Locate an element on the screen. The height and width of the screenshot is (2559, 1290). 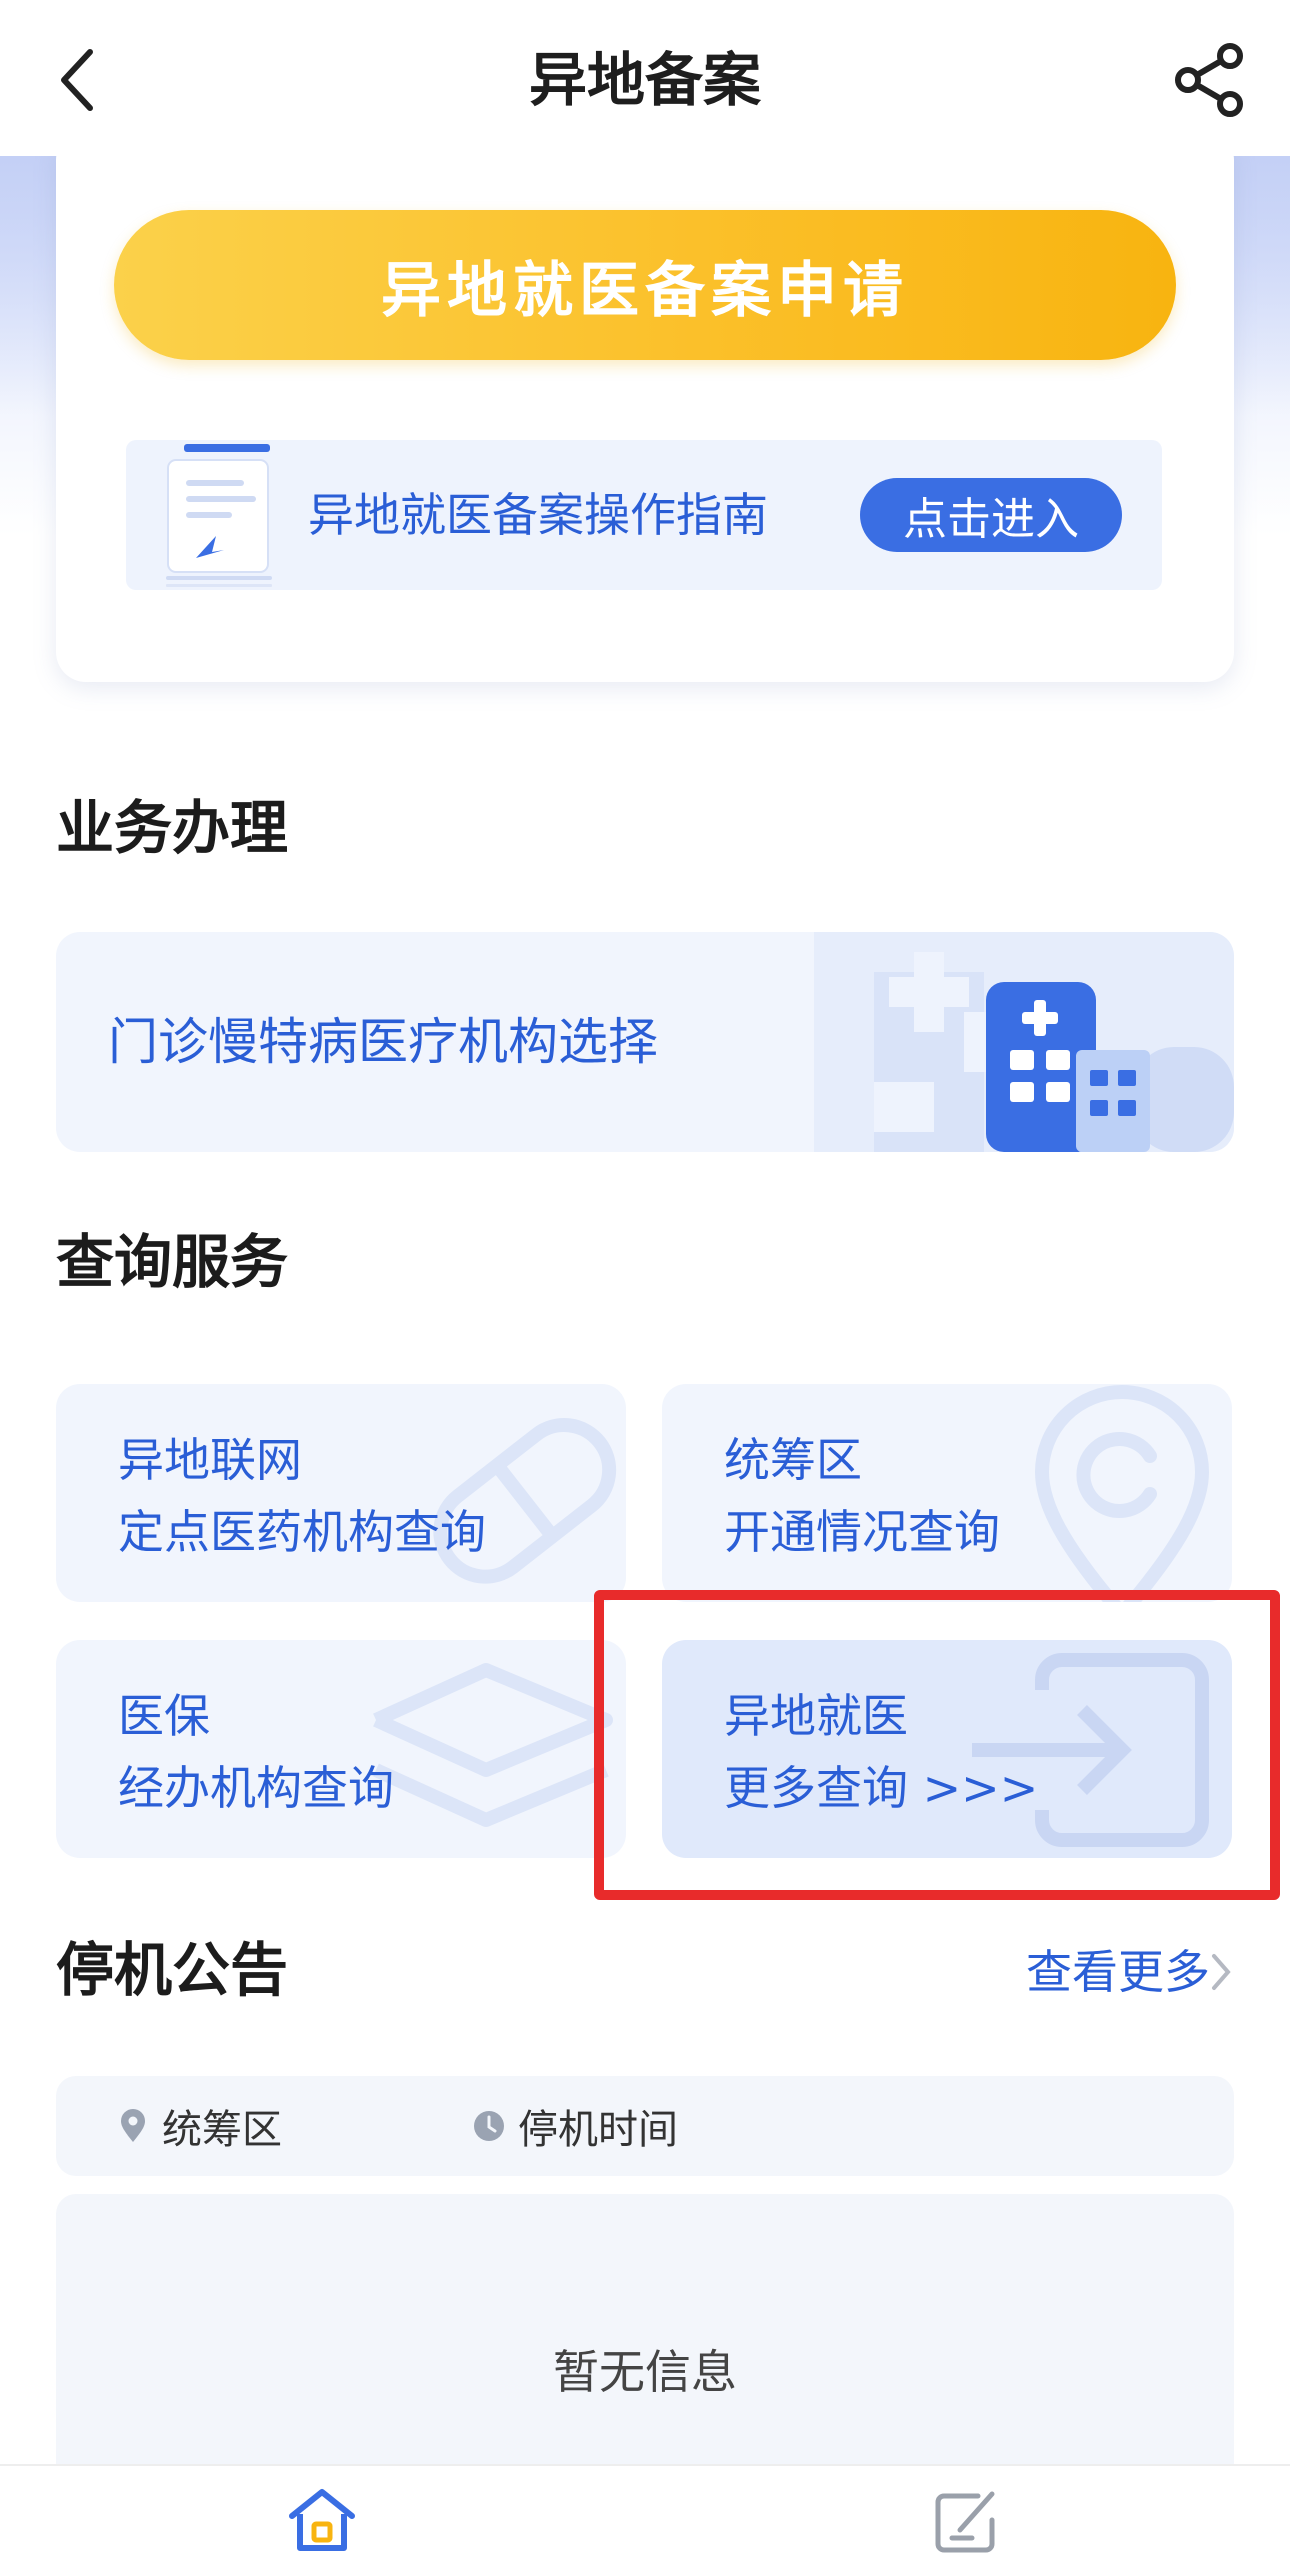
bottom-tab-bar is located at coordinates (645, 2511).